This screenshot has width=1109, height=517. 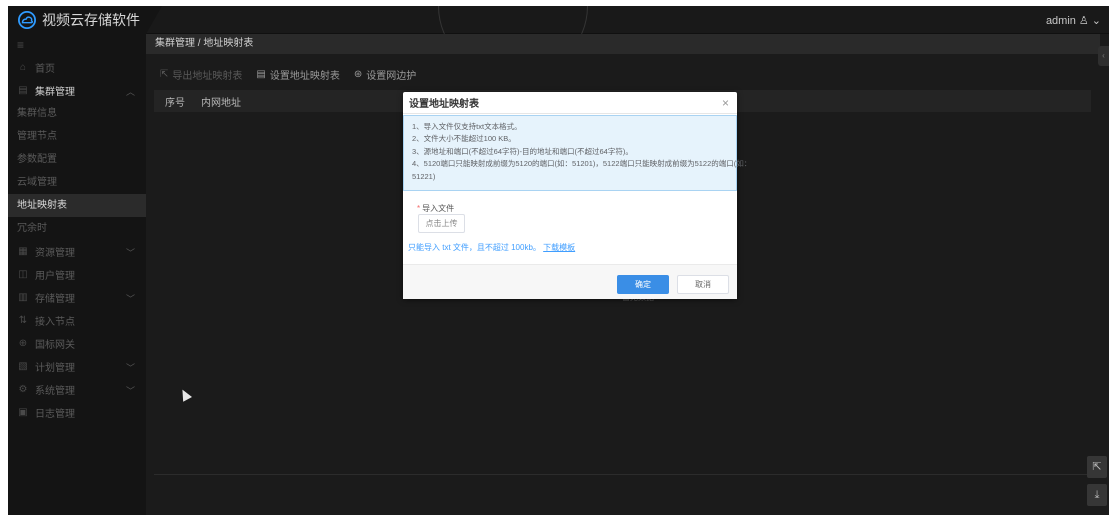 What do you see at coordinates (77, 366) in the screenshot?
I see `sidebar-item-plan: ▧ 计划管理 ﹀` at bounding box center [77, 366].